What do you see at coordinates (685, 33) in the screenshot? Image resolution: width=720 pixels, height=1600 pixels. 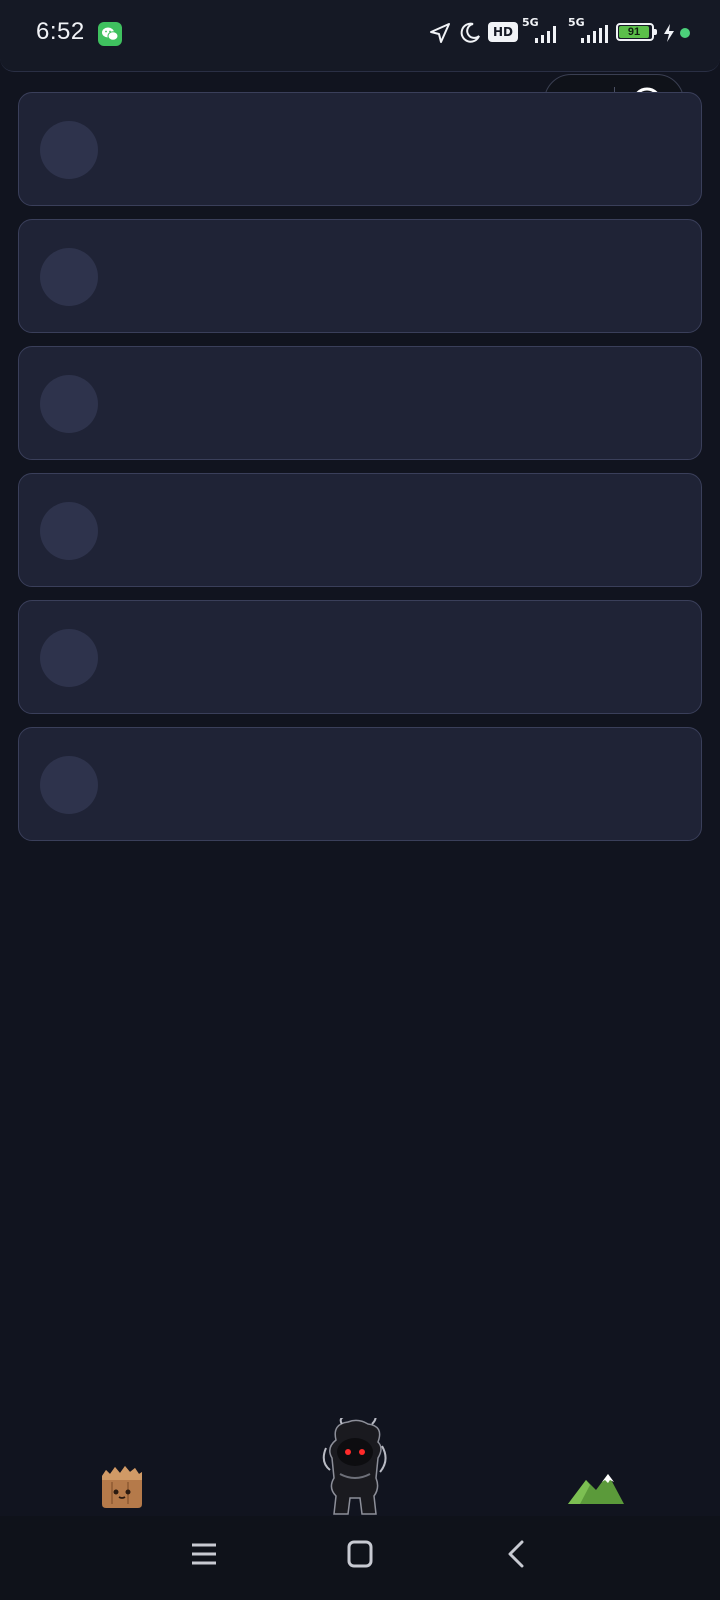 I see `charging-dot` at bounding box center [685, 33].